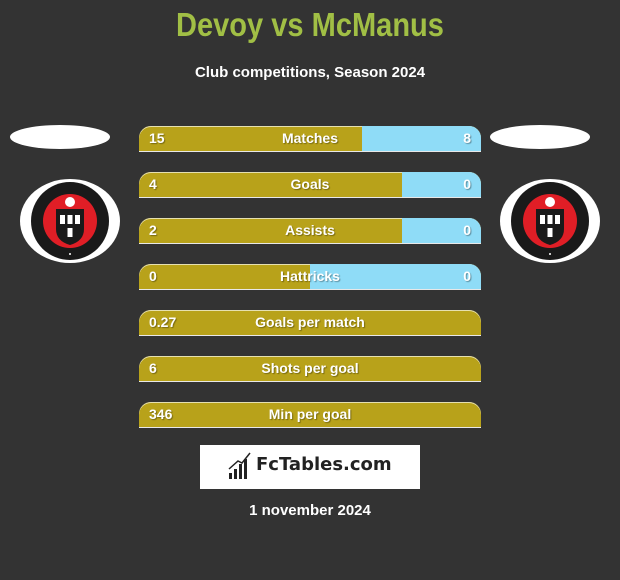 The image size is (620, 580). I want to click on stat-label: Goals per match, so click(310, 322).